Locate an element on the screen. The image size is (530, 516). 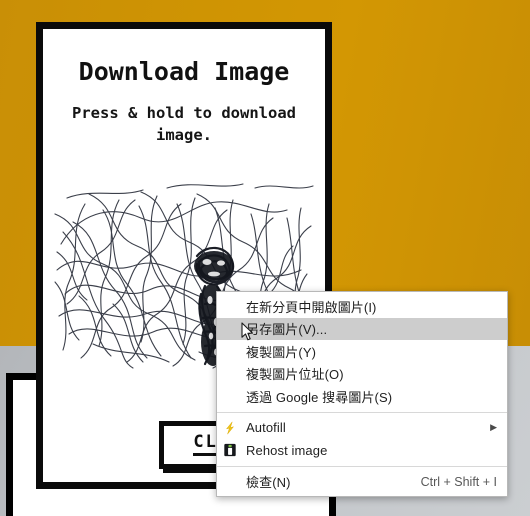
menu-item-copy-image-address: 複製圖片位址(O) is located at coordinates (362, 374).